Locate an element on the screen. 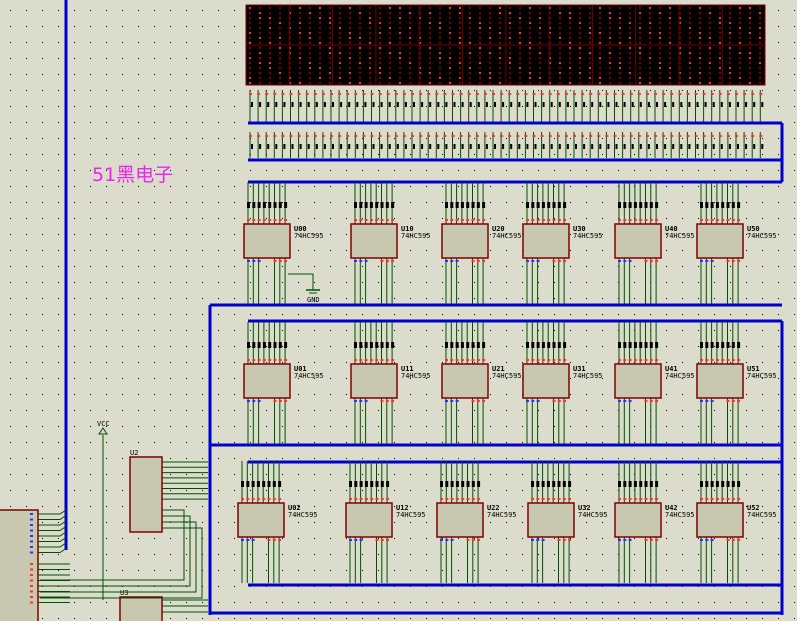 This screenshot has height=621, width=797. part-label: 74HC595 is located at coordinates (680, 376).